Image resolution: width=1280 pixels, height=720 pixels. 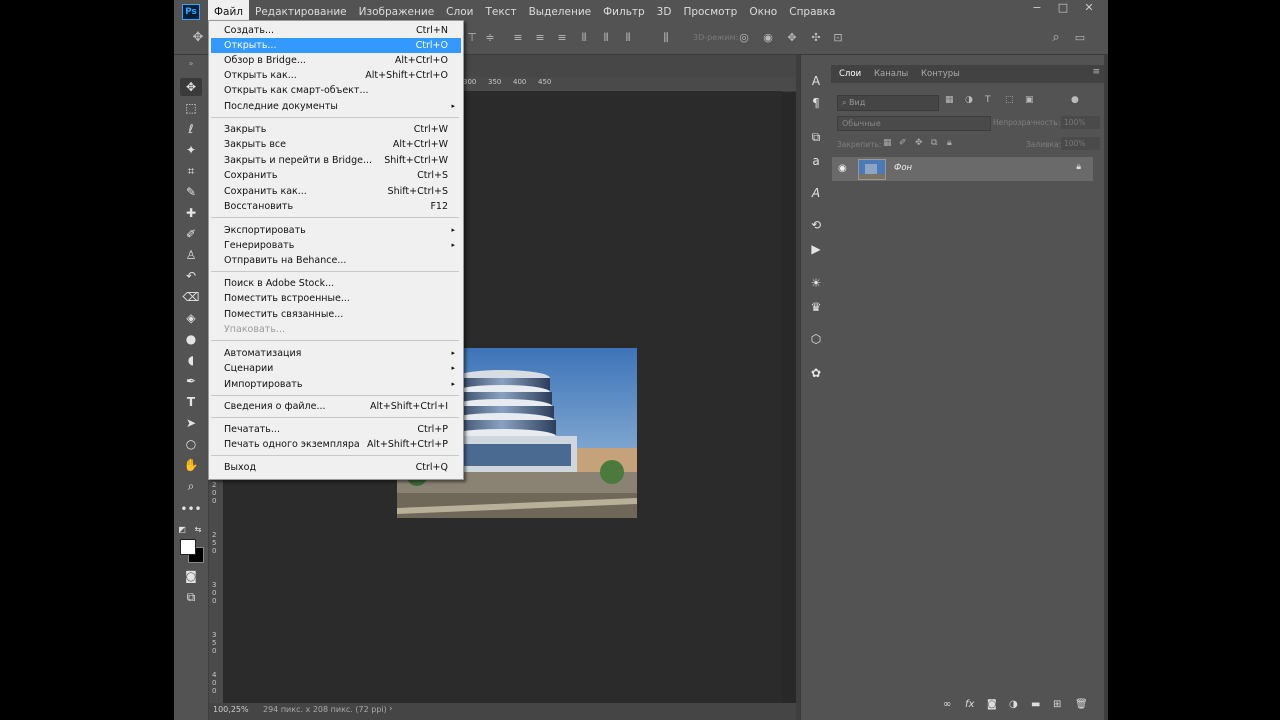 What do you see at coordinates (816, 38) in the screenshot?
I see `3d-slide-icon: ✣` at bounding box center [816, 38].